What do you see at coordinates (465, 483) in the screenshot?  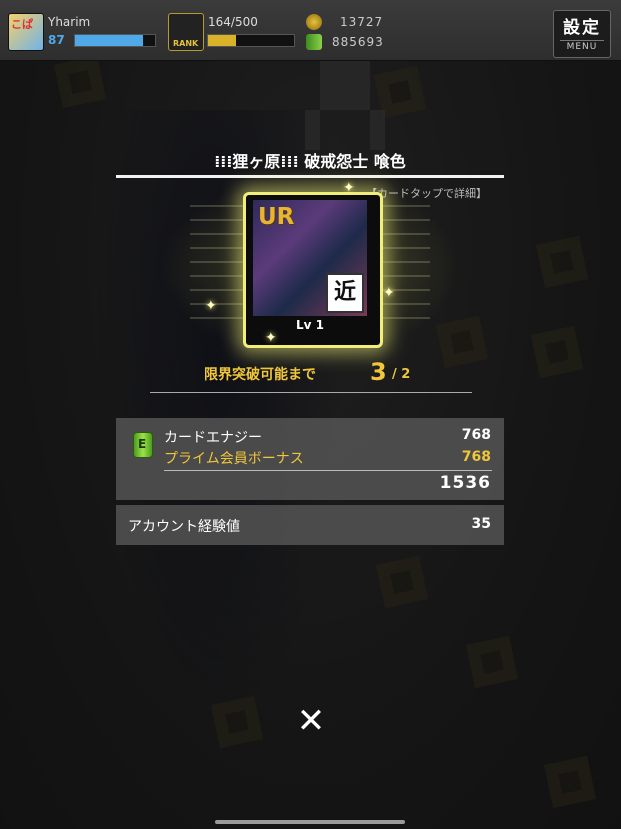 I see `energy-total: 1536` at bounding box center [465, 483].